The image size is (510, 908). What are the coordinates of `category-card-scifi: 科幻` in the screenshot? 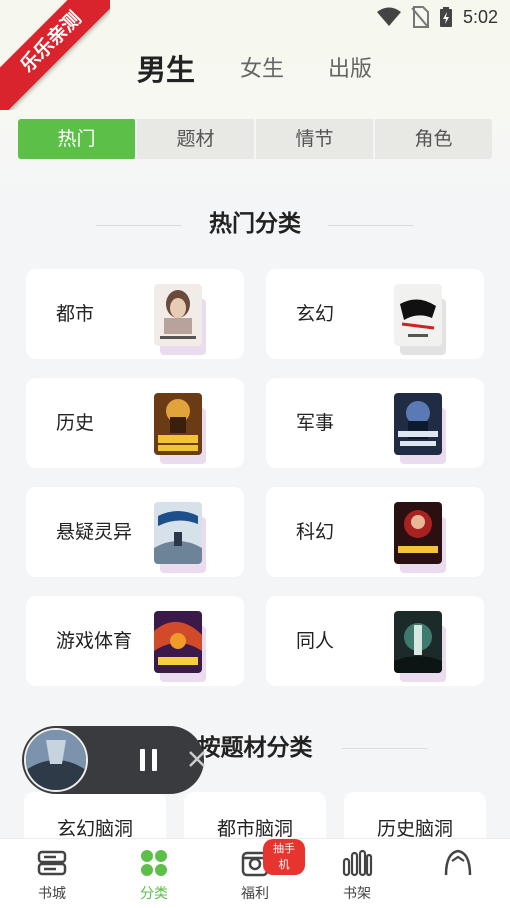 It's located at (375, 532).